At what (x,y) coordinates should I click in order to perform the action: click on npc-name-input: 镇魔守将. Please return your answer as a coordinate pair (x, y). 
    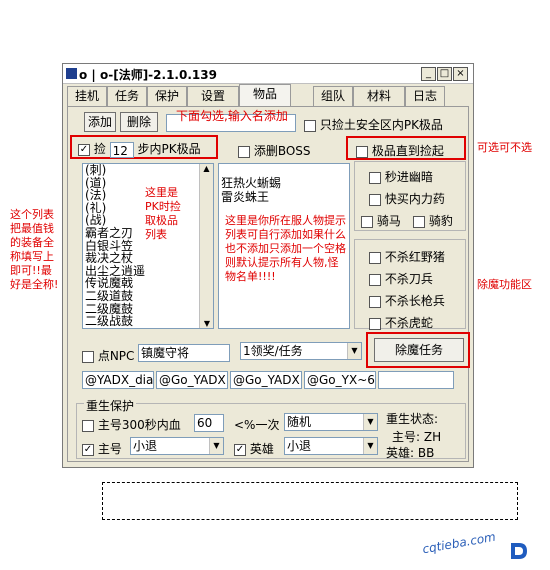
    Looking at the image, I should click on (184, 353).